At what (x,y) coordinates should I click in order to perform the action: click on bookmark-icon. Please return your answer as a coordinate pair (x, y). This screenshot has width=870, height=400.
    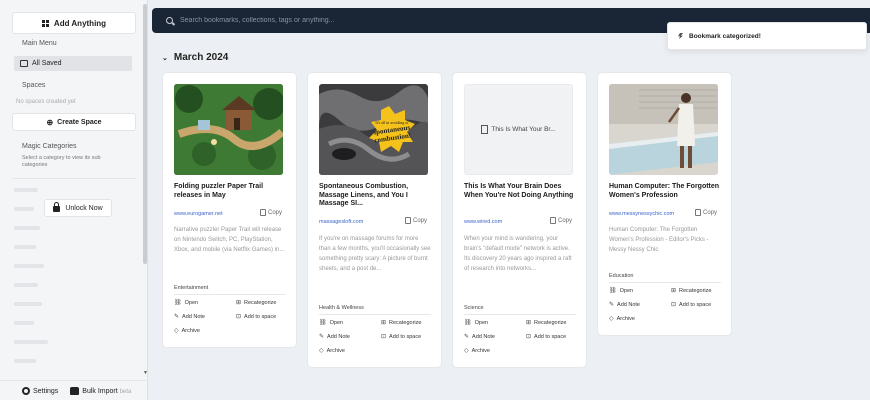
    Looking at the image, I should click on (485, 129).